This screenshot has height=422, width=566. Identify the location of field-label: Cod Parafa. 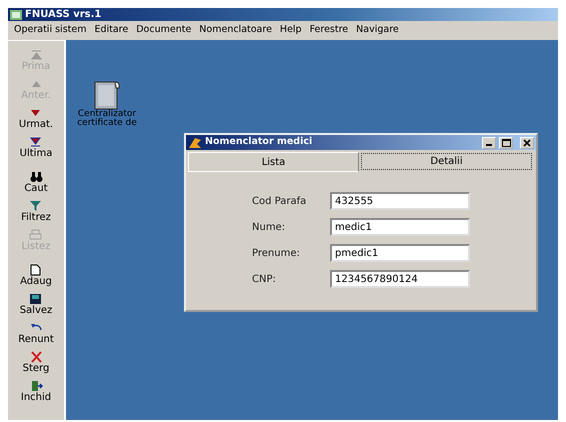
(280, 201).